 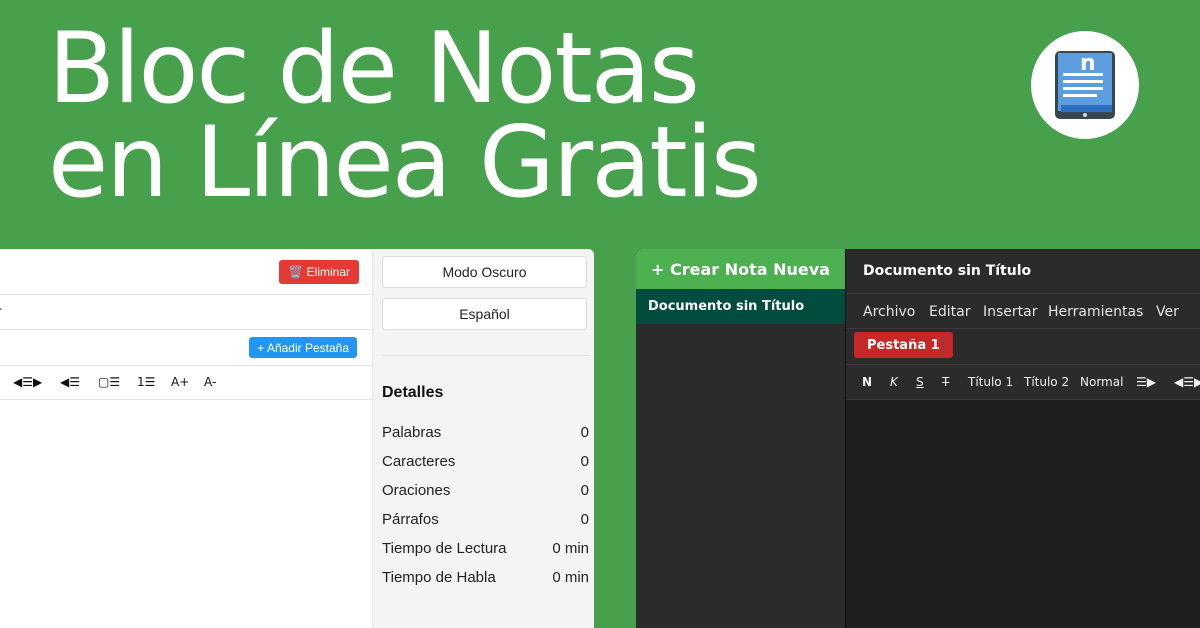 What do you see at coordinates (444, 548) in the screenshot?
I see `stat-label: Tiempo de Lectura` at bounding box center [444, 548].